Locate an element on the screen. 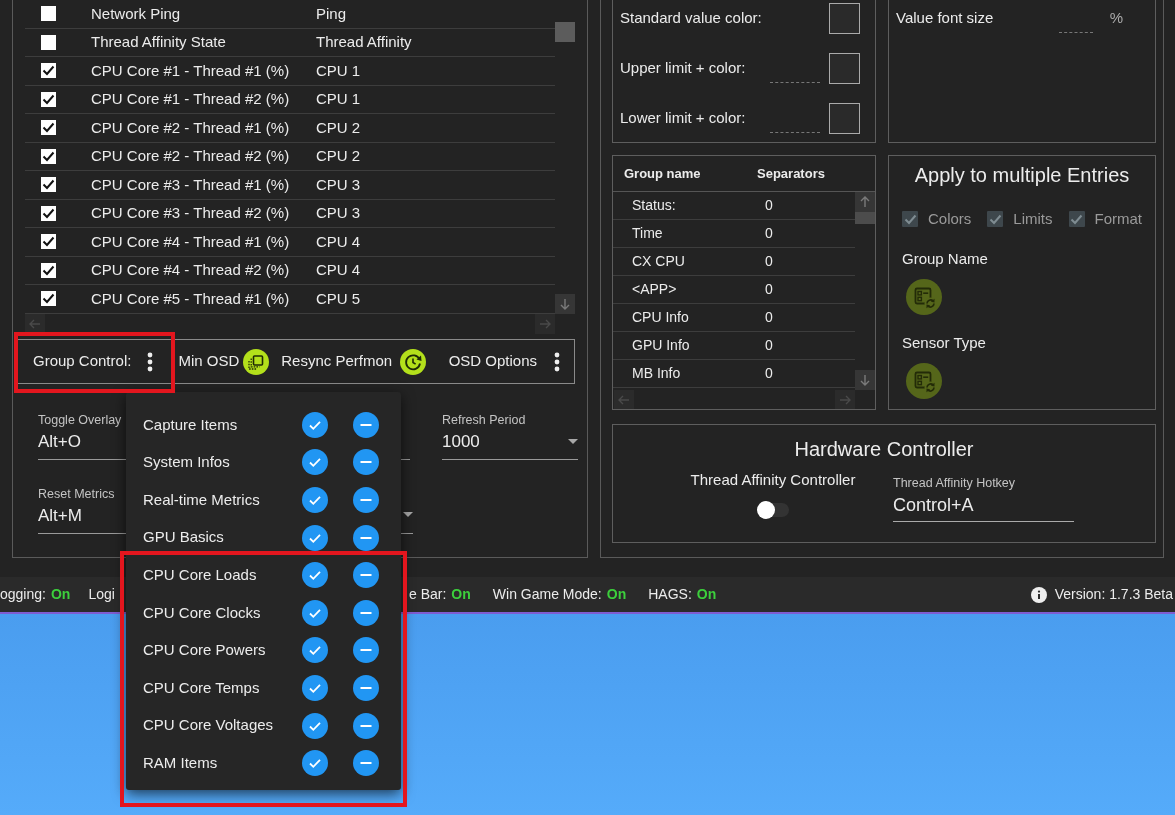  toggle-switch is located at coordinates (773, 510).